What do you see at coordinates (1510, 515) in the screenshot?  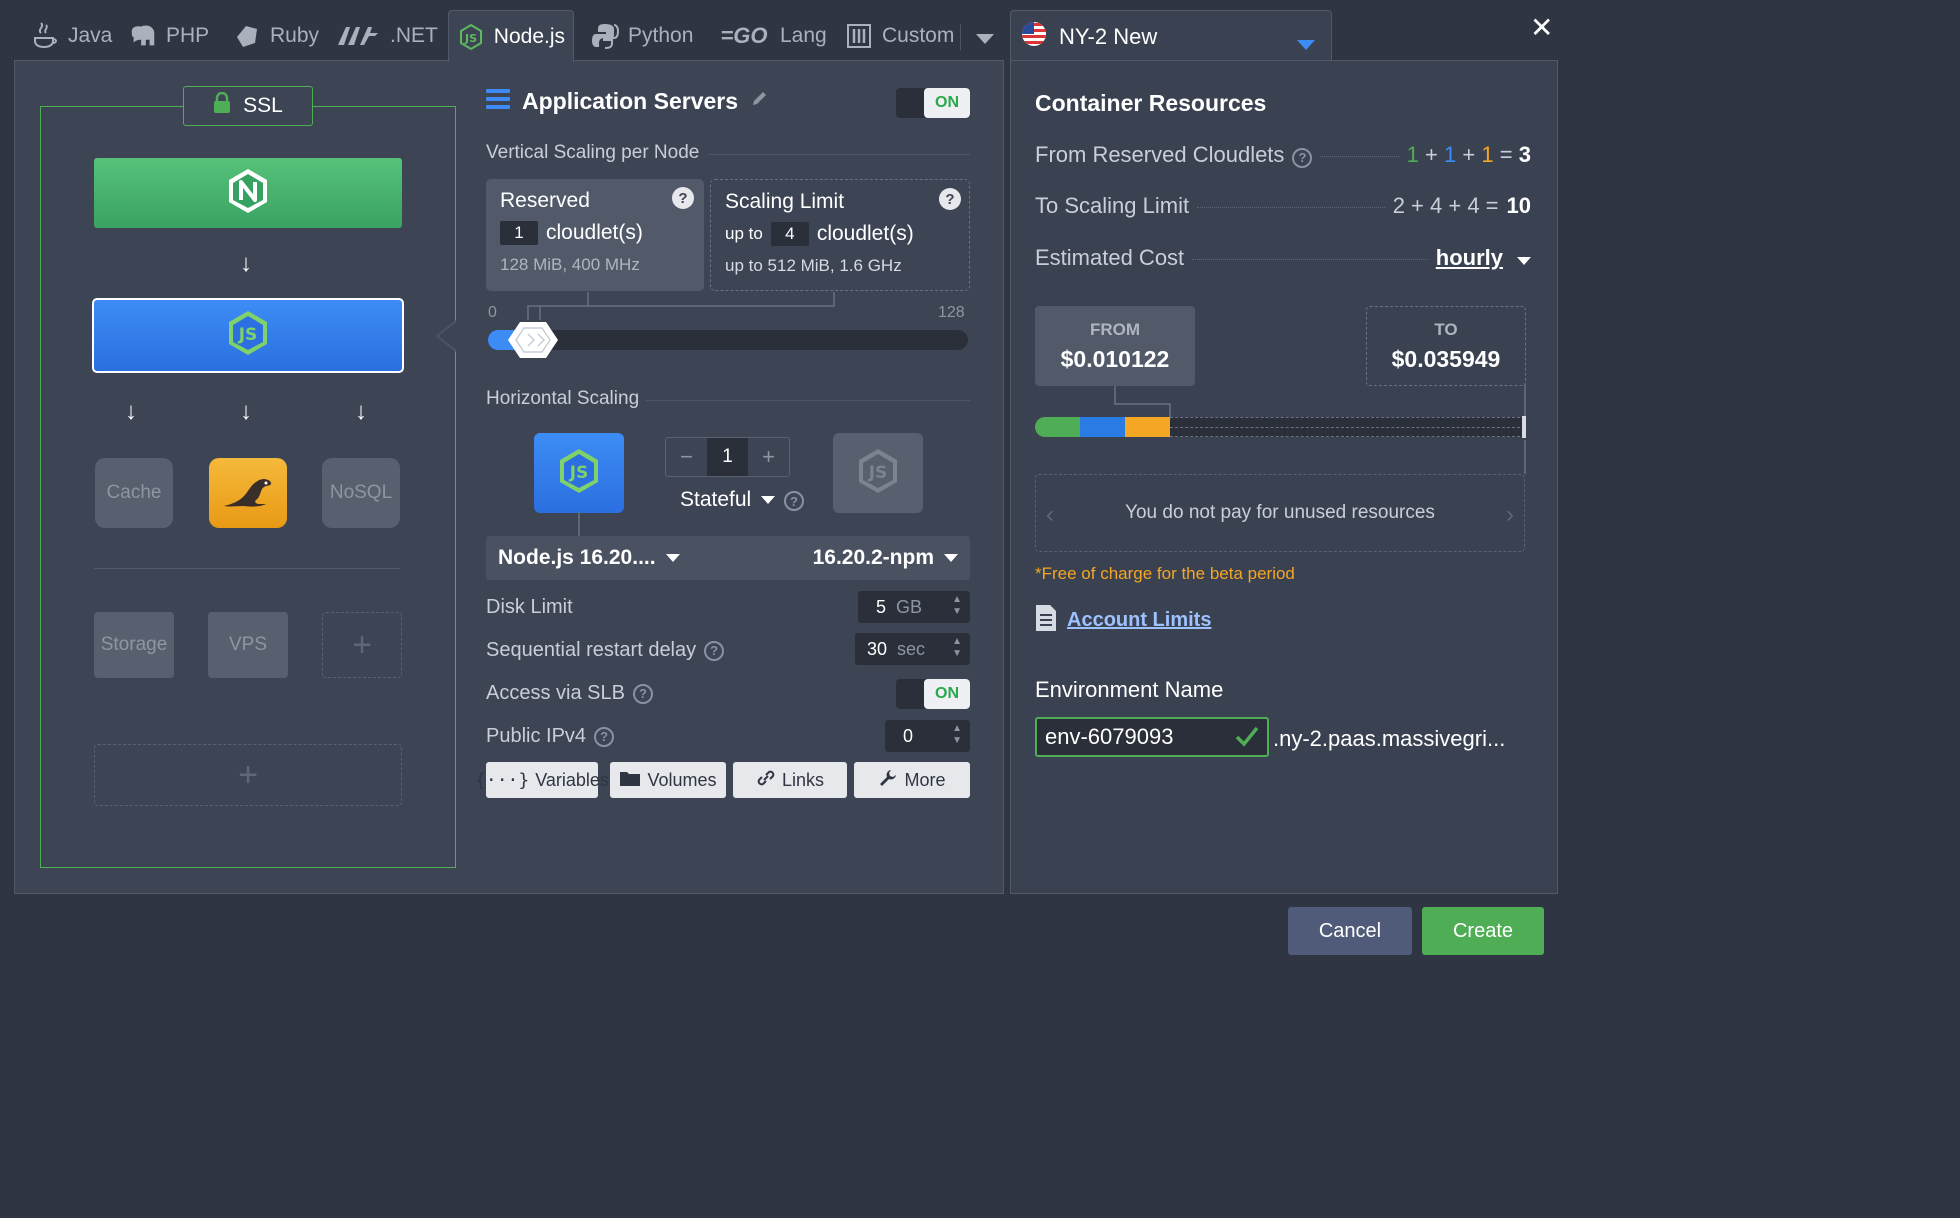 I see `chevron-right-icon: ›` at bounding box center [1510, 515].